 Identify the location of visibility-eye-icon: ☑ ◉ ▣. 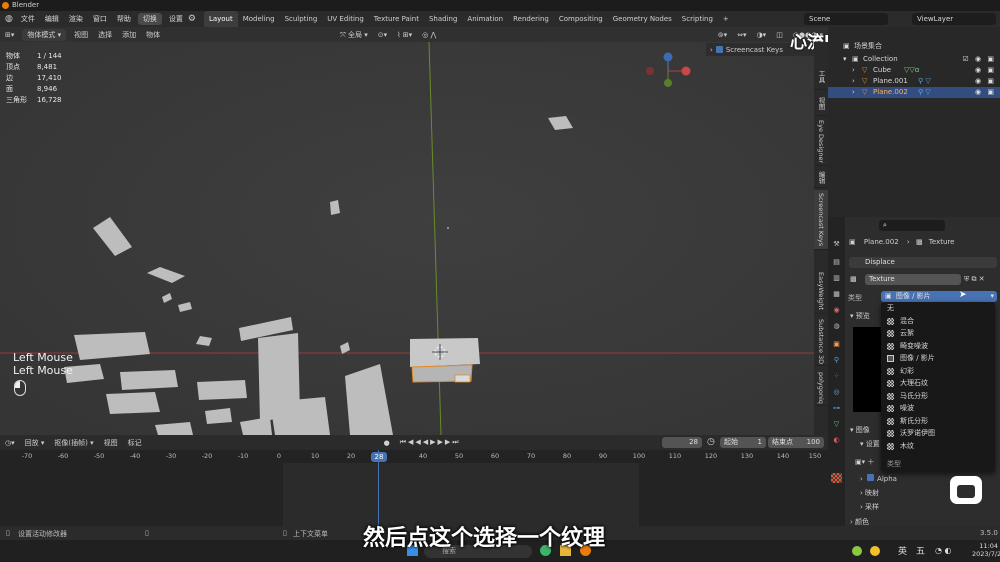
(979, 59).